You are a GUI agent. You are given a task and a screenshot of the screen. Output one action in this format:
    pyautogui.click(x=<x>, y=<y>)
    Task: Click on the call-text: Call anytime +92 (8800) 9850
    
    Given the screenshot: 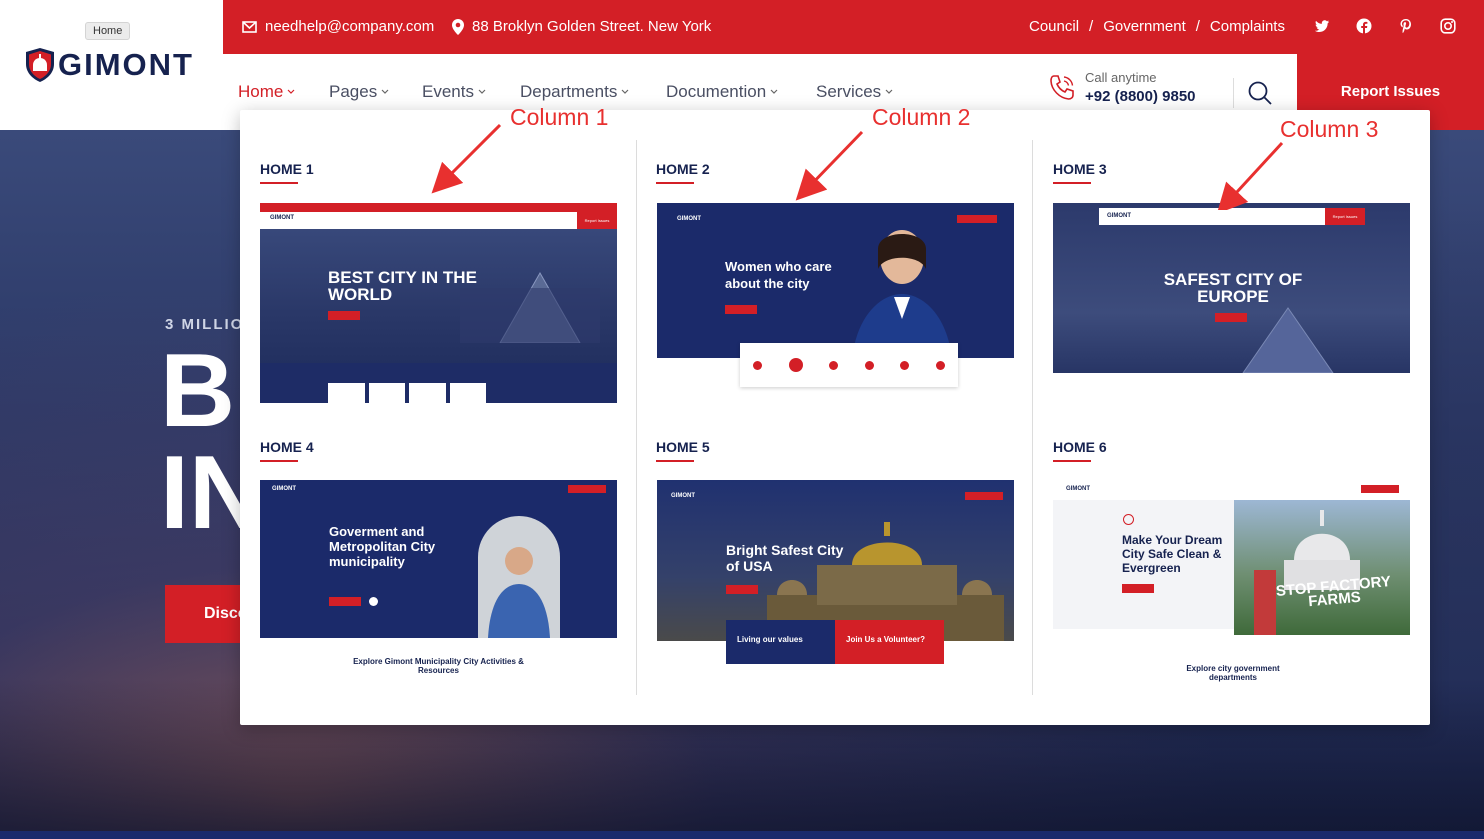 What is the action you would take?
    pyautogui.click(x=1140, y=87)
    